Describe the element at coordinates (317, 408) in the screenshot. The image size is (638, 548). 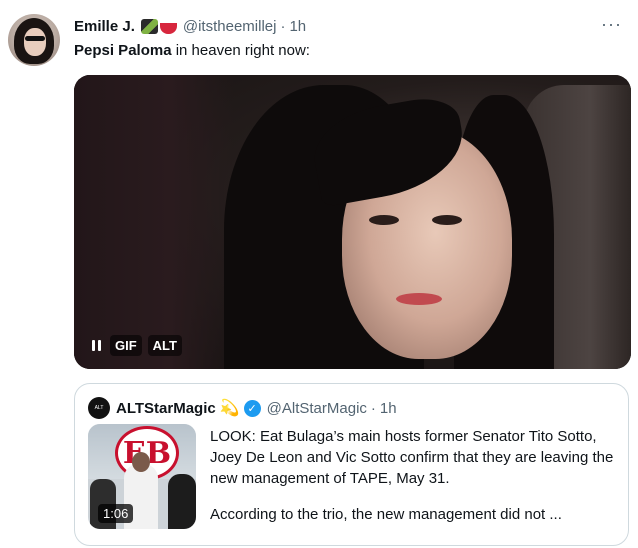
I see `quoted-author-handle: @AltStarMagic` at that location.